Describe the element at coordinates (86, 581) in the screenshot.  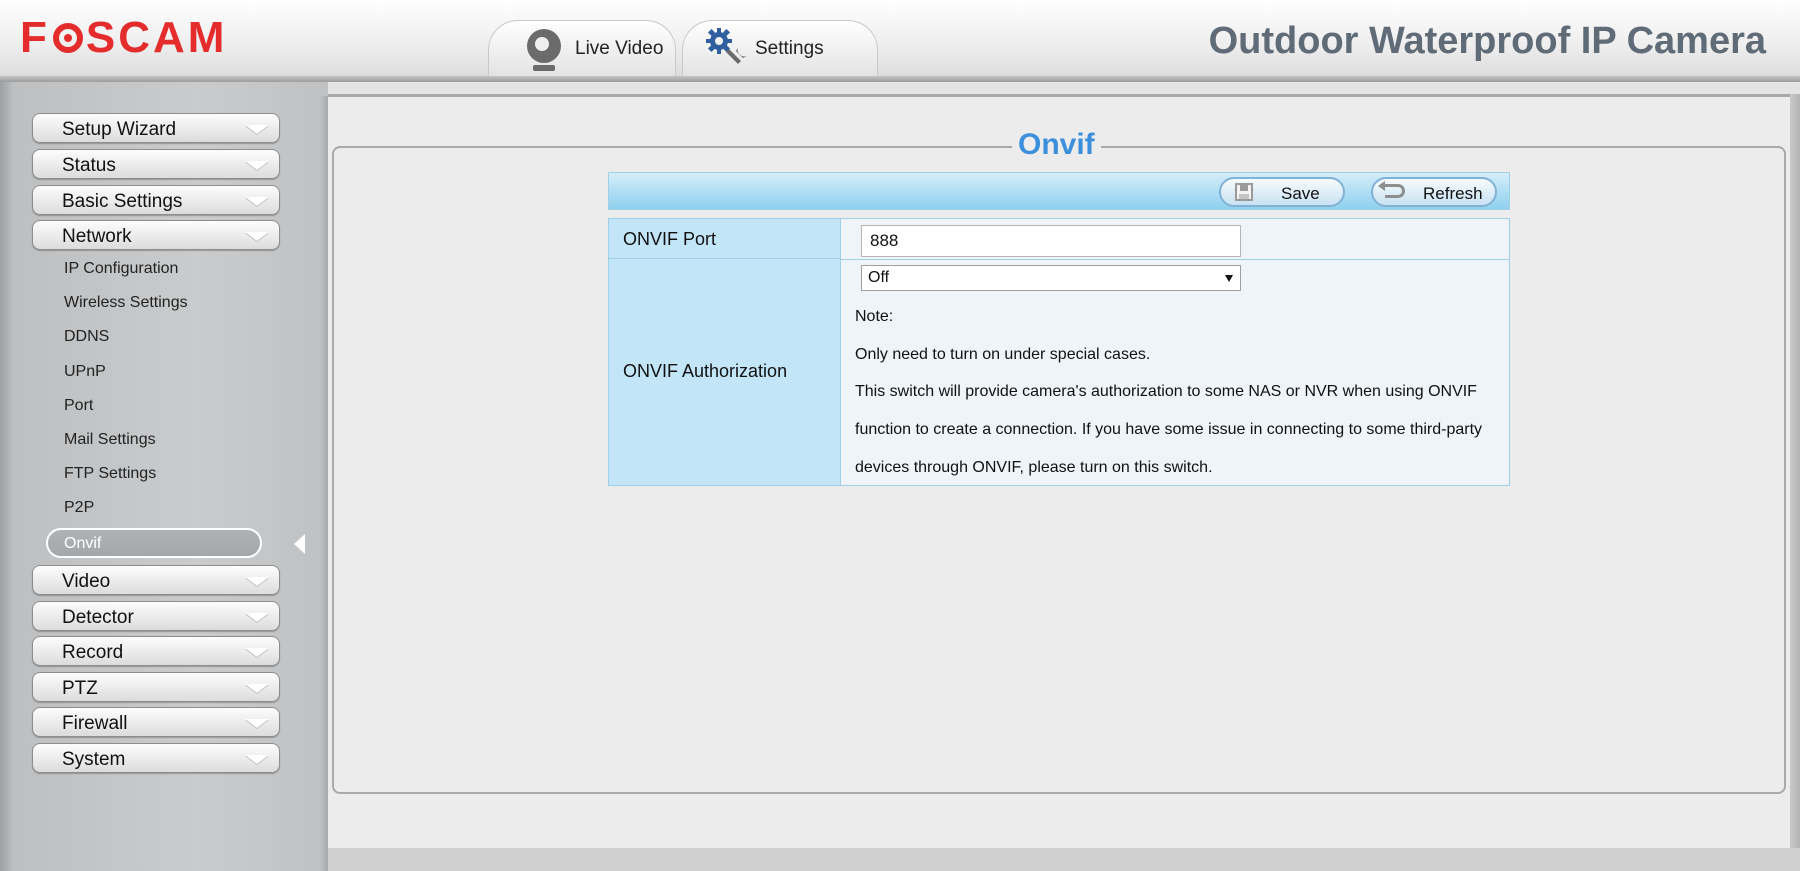
I see `menu-label: Video` at that location.